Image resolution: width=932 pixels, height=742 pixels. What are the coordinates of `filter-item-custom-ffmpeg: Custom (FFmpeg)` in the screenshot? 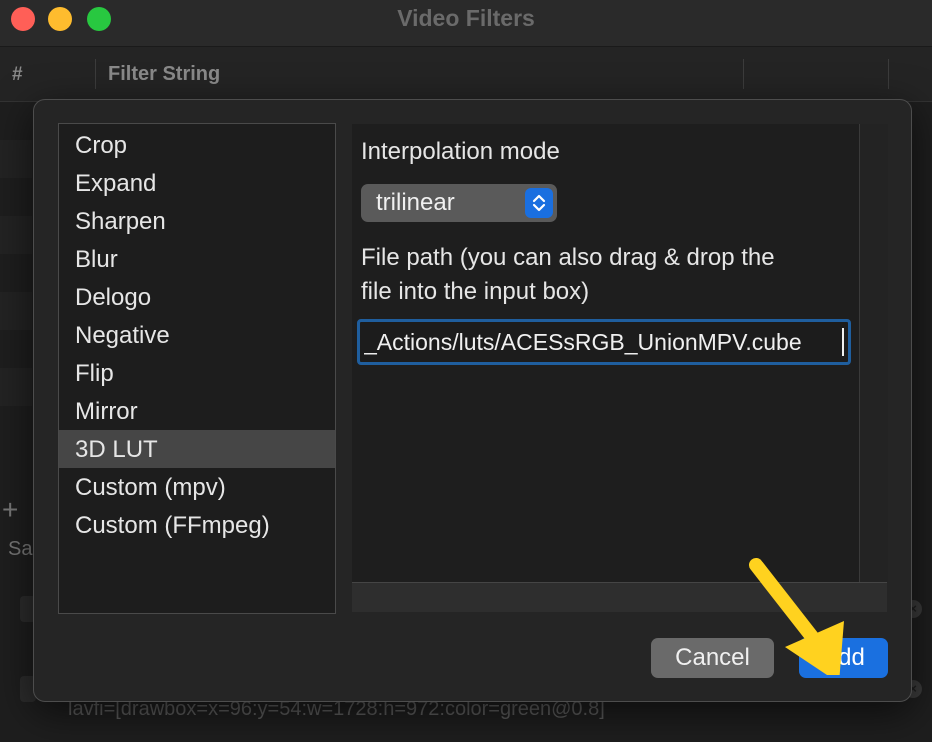 It's located at (197, 525).